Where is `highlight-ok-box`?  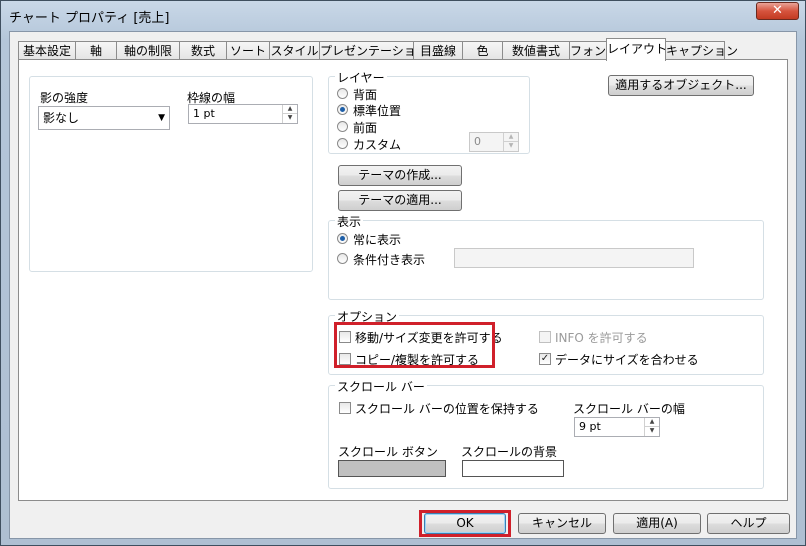
highlight-ok-box is located at coordinates (465, 523).